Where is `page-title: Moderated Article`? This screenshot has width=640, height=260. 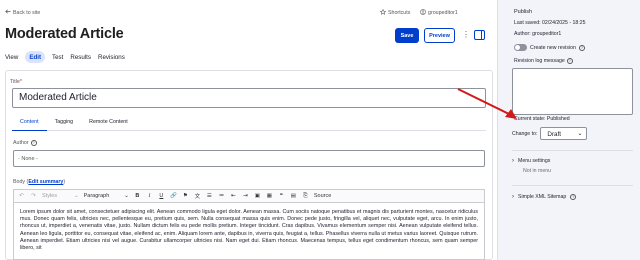 page-title: Moderated Article is located at coordinates (64, 34).